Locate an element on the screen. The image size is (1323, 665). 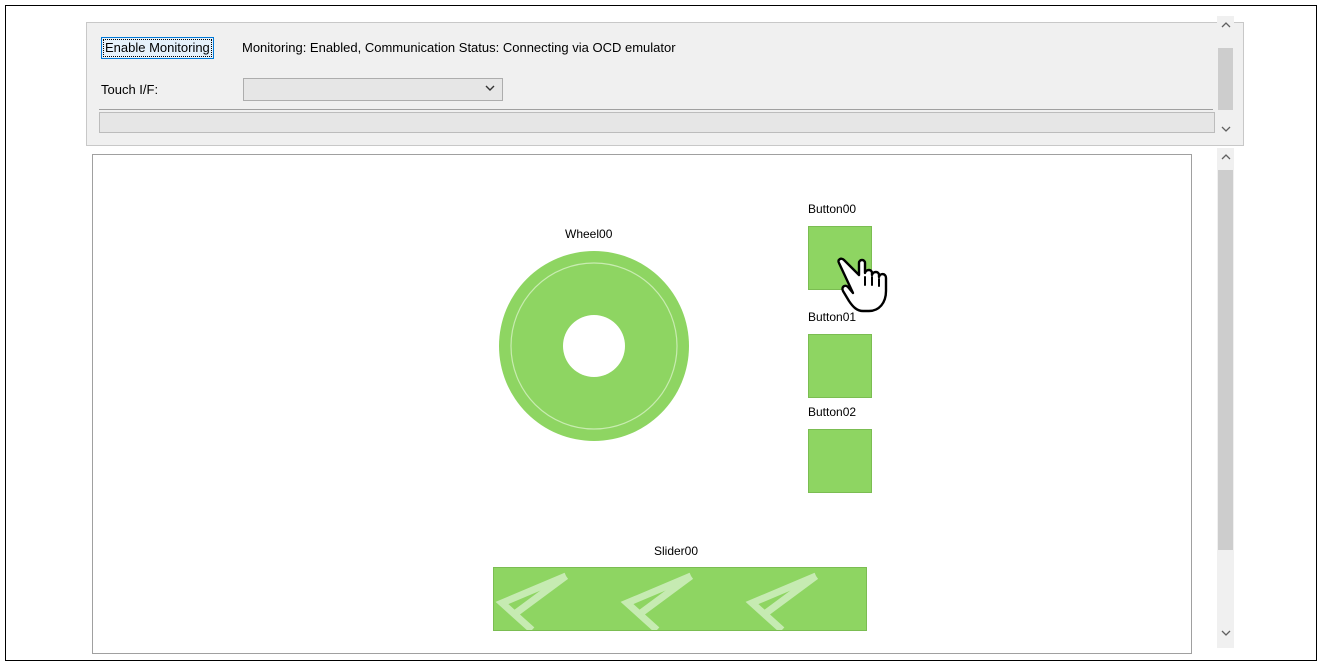
touch-if-select is located at coordinates (373, 89).